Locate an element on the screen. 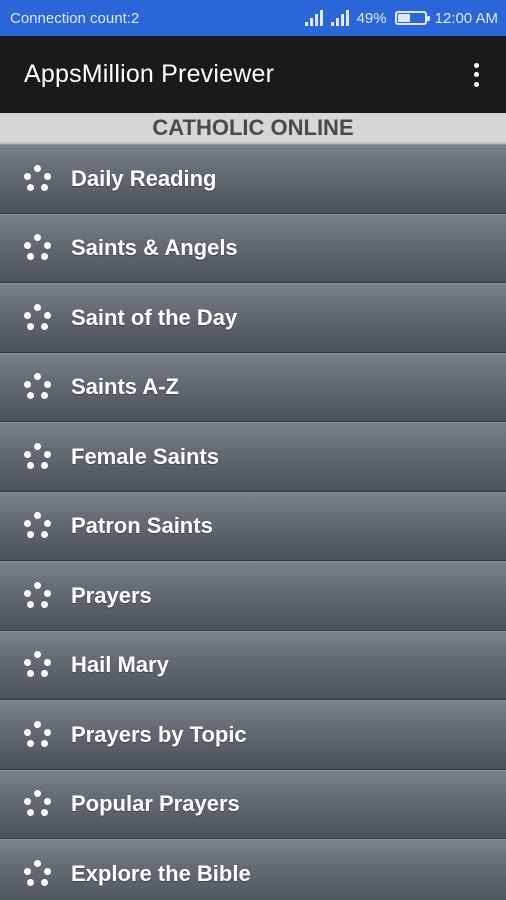 The image size is (506, 900). menu-item-label: Saints A-Z is located at coordinates (125, 387).